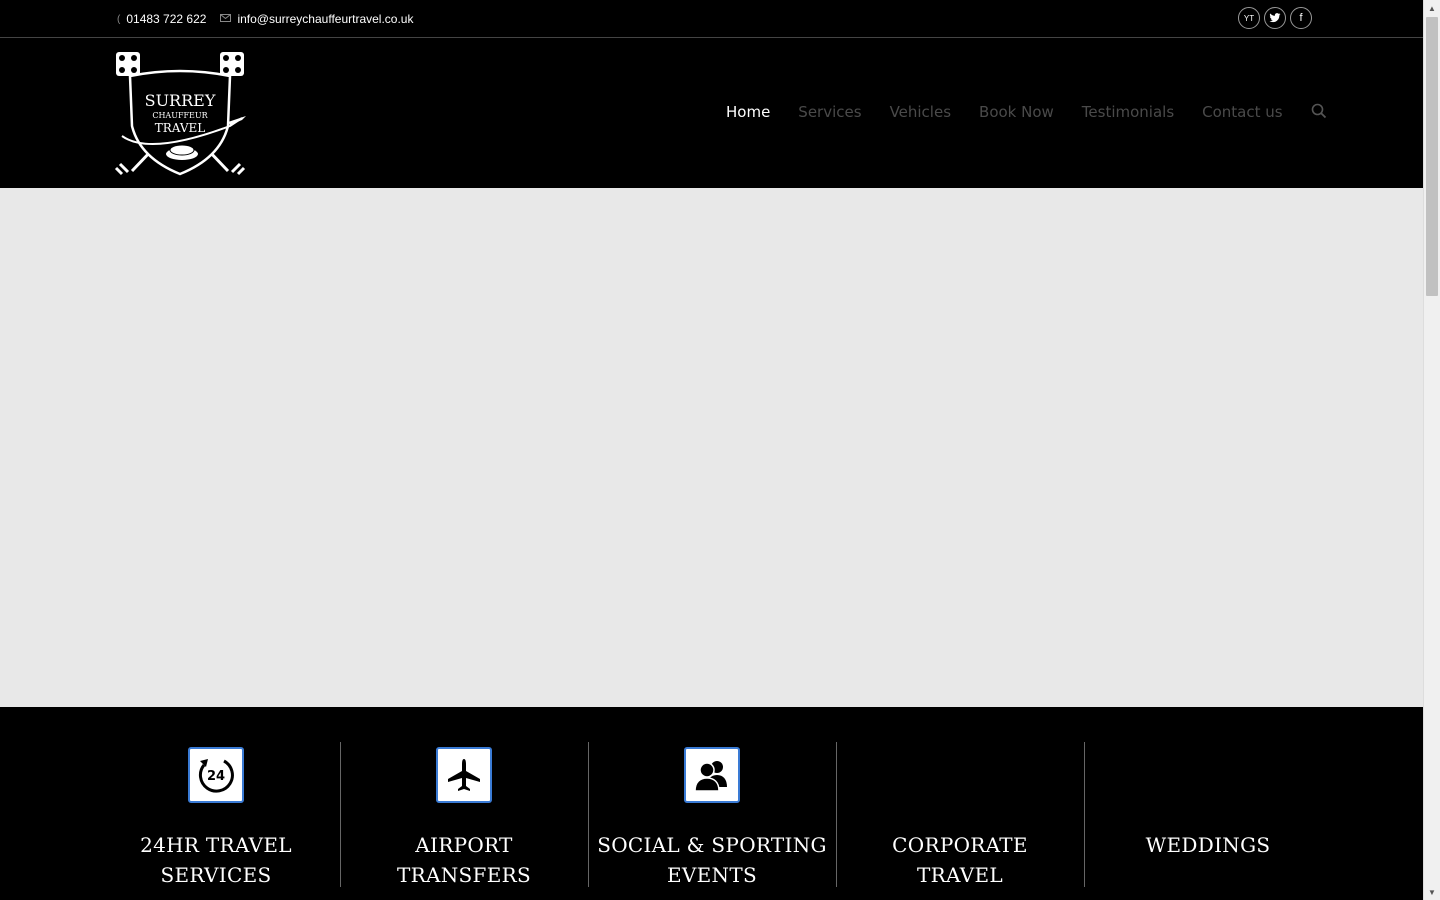 This screenshot has width=1440, height=900. I want to click on nav-contact-us: Contact us, so click(1242, 112).